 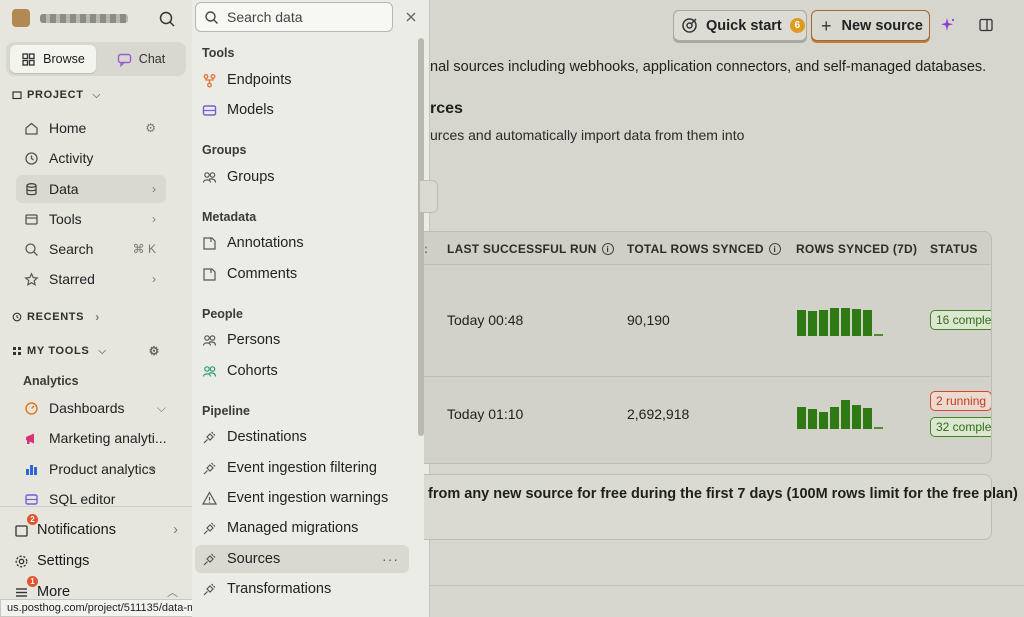 I want to click on panel-item-managed-migrations: Managed migrations, so click(x=302, y=528).